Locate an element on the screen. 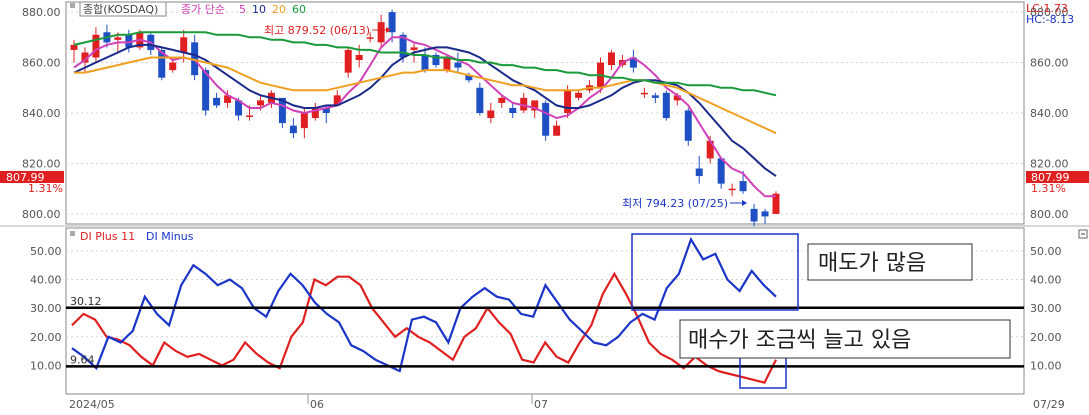 Image resolution: width=1089 pixels, height=415 pixels. ma-label: 종가 단순 is located at coordinates (203, 9).